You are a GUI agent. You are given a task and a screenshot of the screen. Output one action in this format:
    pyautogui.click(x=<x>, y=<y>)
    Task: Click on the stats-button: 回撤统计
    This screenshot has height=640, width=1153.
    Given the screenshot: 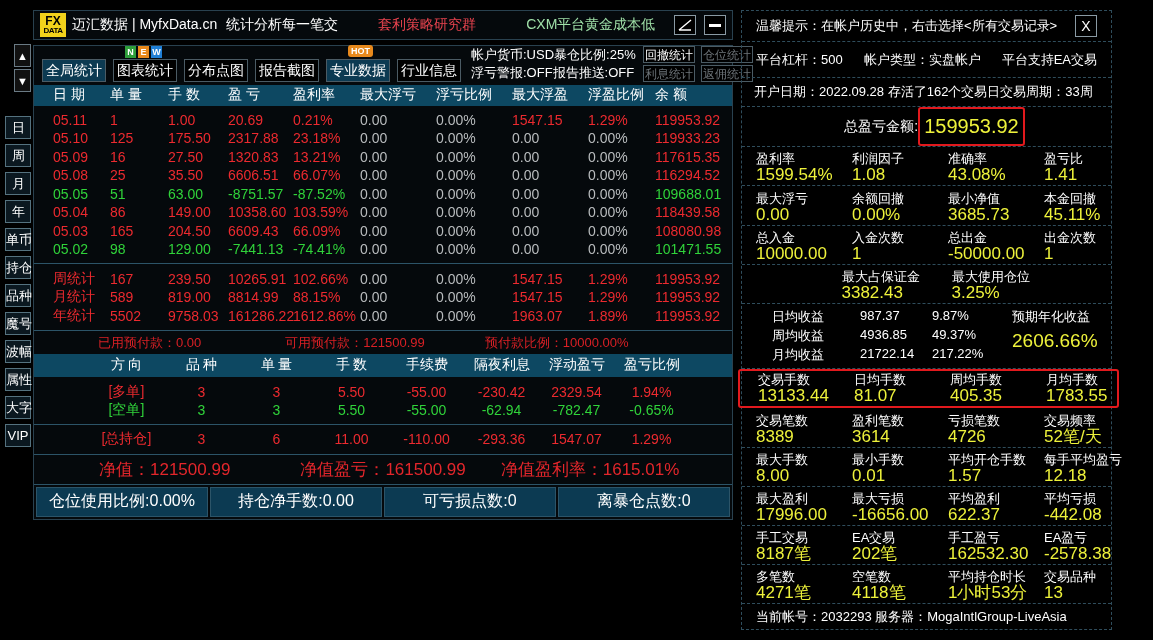 What is the action you would take?
    pyautogui.click(x=668, y=54)
    